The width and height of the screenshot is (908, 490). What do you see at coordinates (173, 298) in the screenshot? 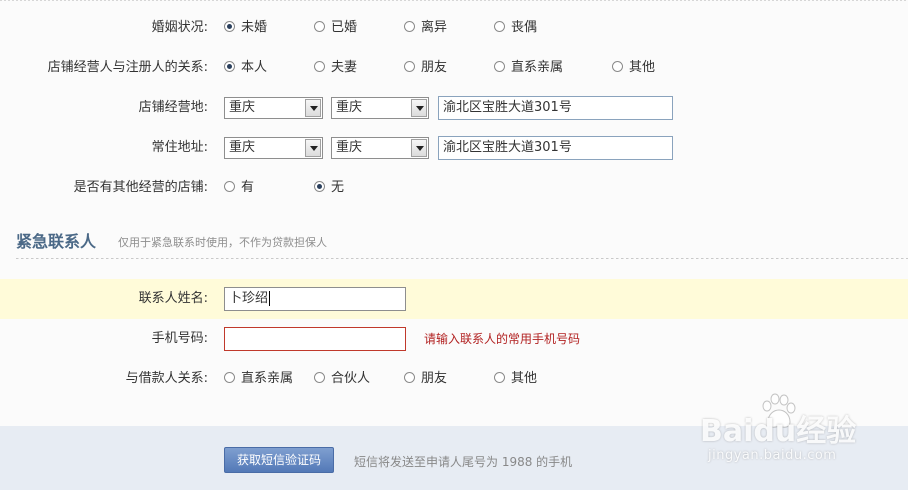
I see `contact-name-label: 联系人姓名:` at bounding box center [173, 298].